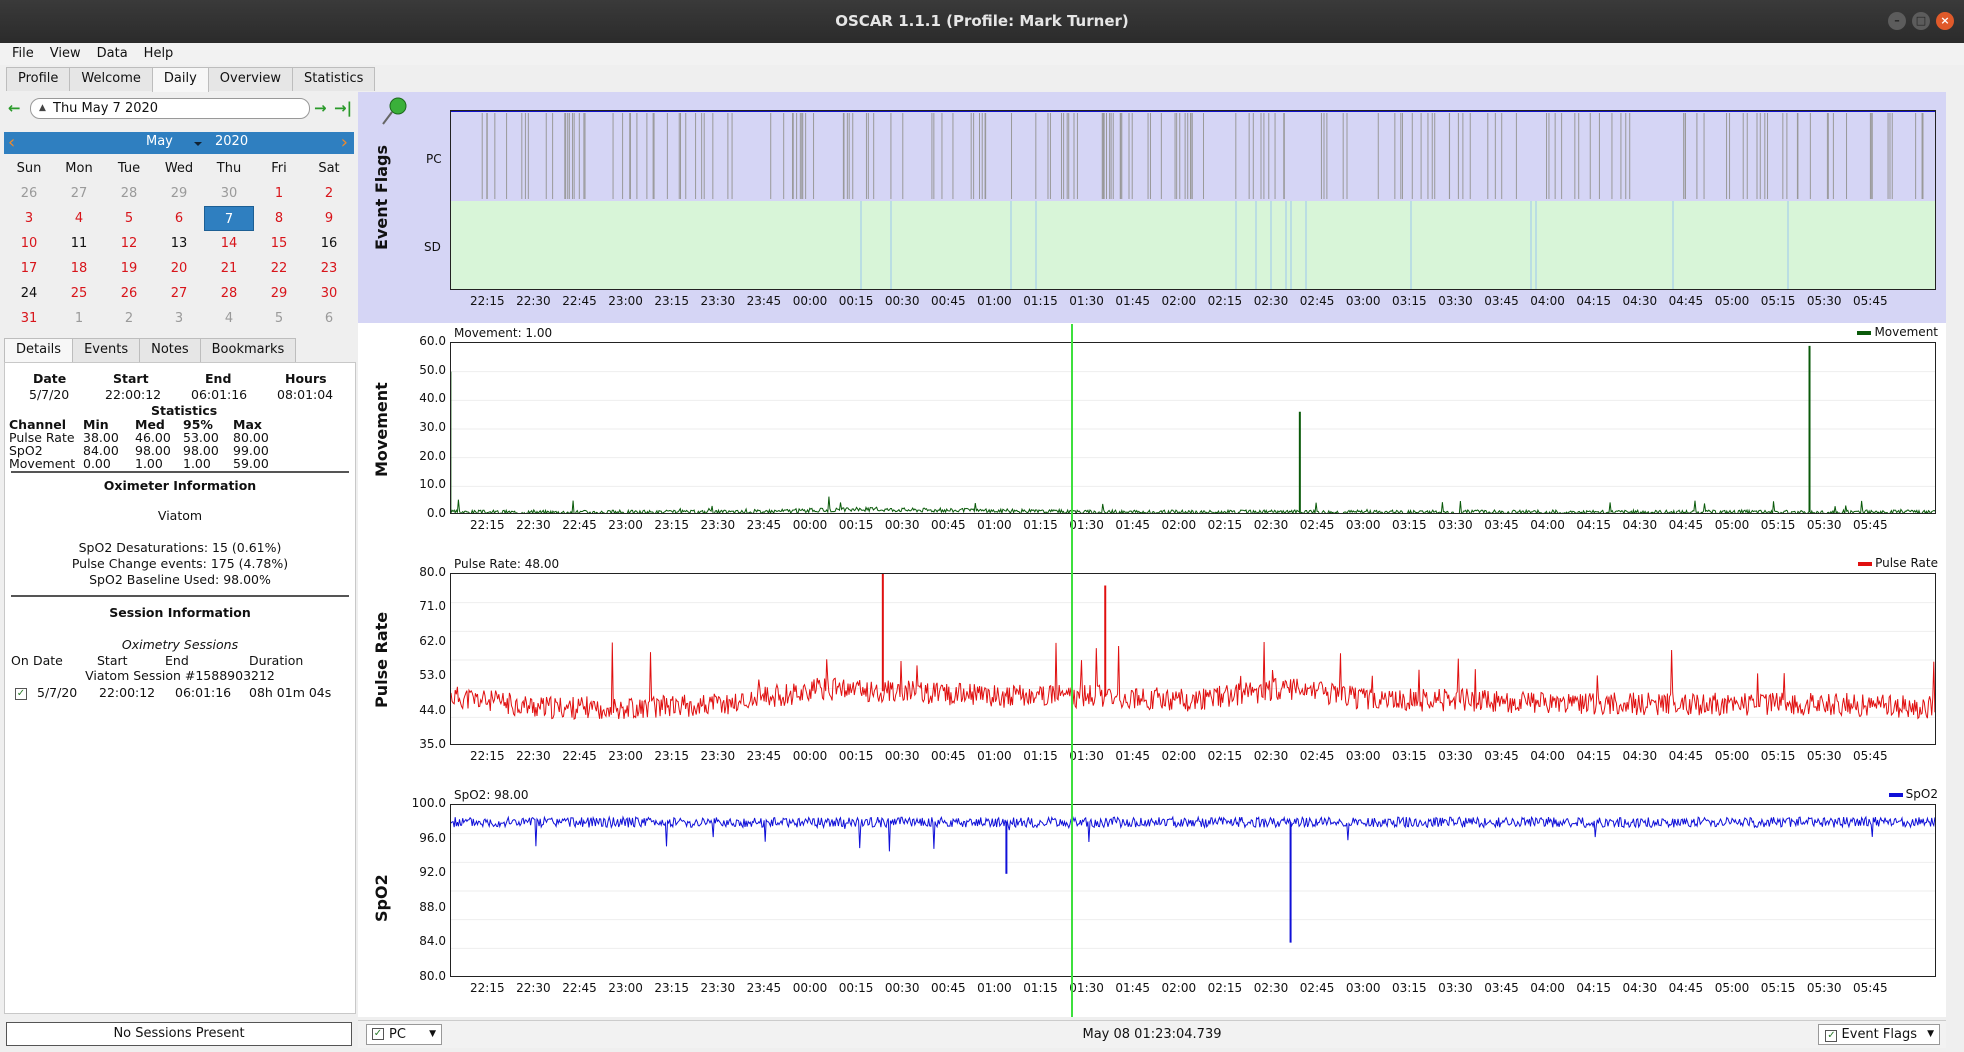 This screenshot has height=1052, width=1964. I want to click on maximize-button: □, so click(1921, 21).